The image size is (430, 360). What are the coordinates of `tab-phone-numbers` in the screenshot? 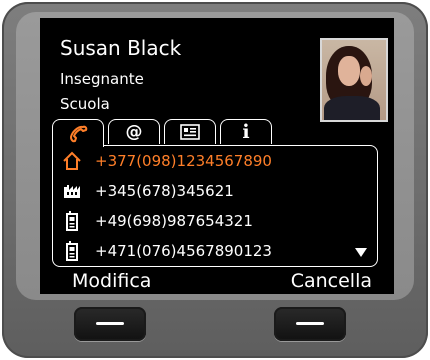 It's located at (78, 133).